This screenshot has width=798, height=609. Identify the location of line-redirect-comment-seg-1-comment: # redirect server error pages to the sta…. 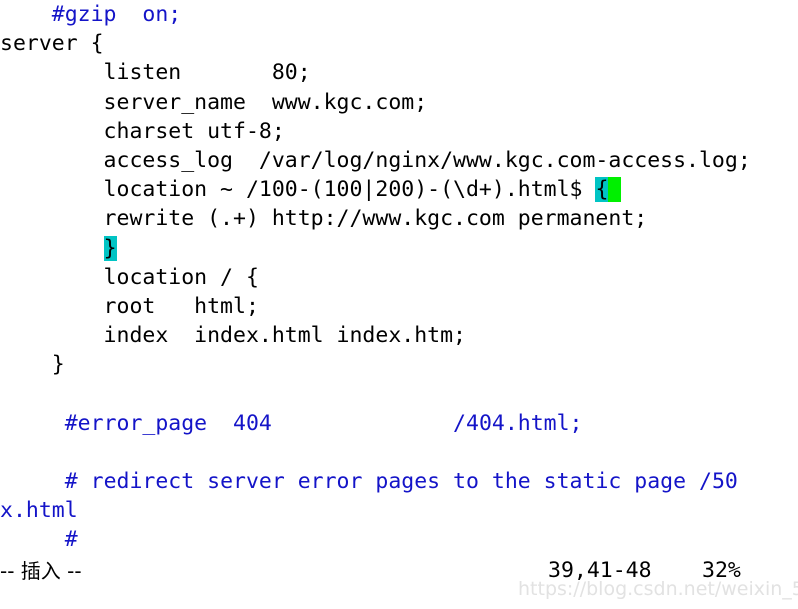
(401, 481).